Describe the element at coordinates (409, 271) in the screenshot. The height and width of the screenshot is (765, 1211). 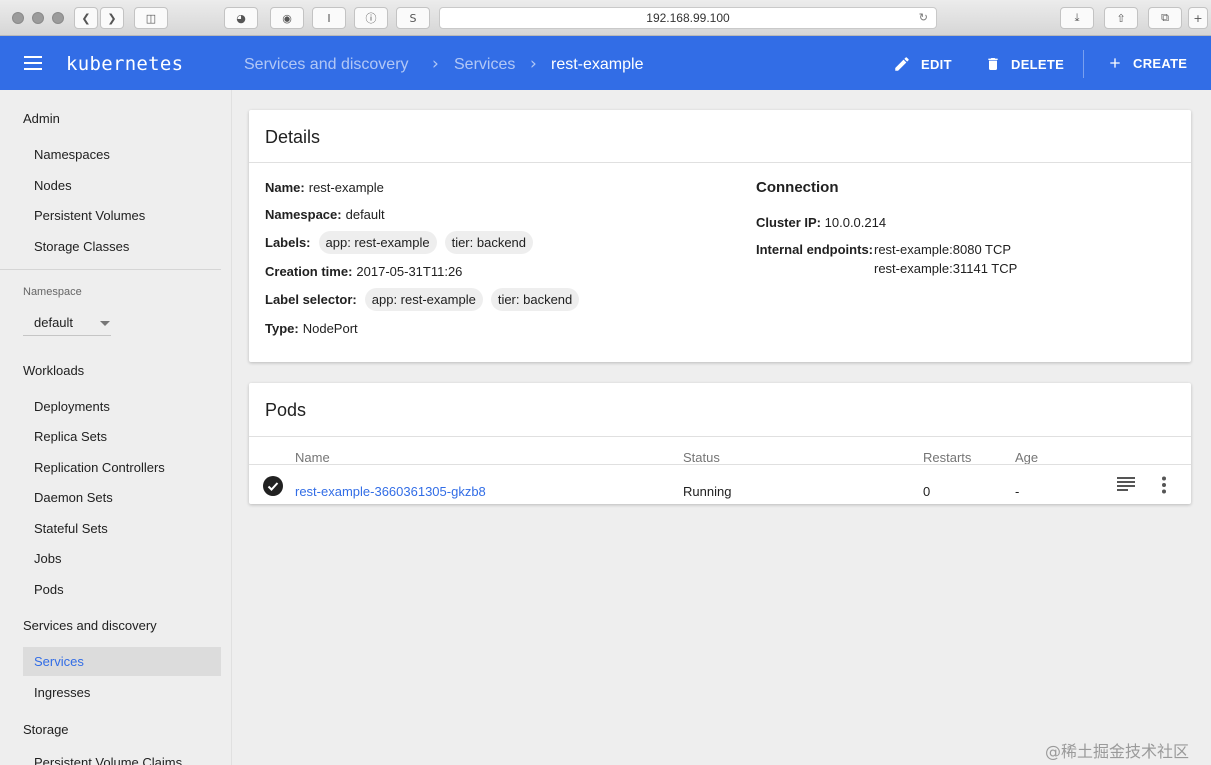
I see `creation-value: 2017-05-31T11:26` at that location.